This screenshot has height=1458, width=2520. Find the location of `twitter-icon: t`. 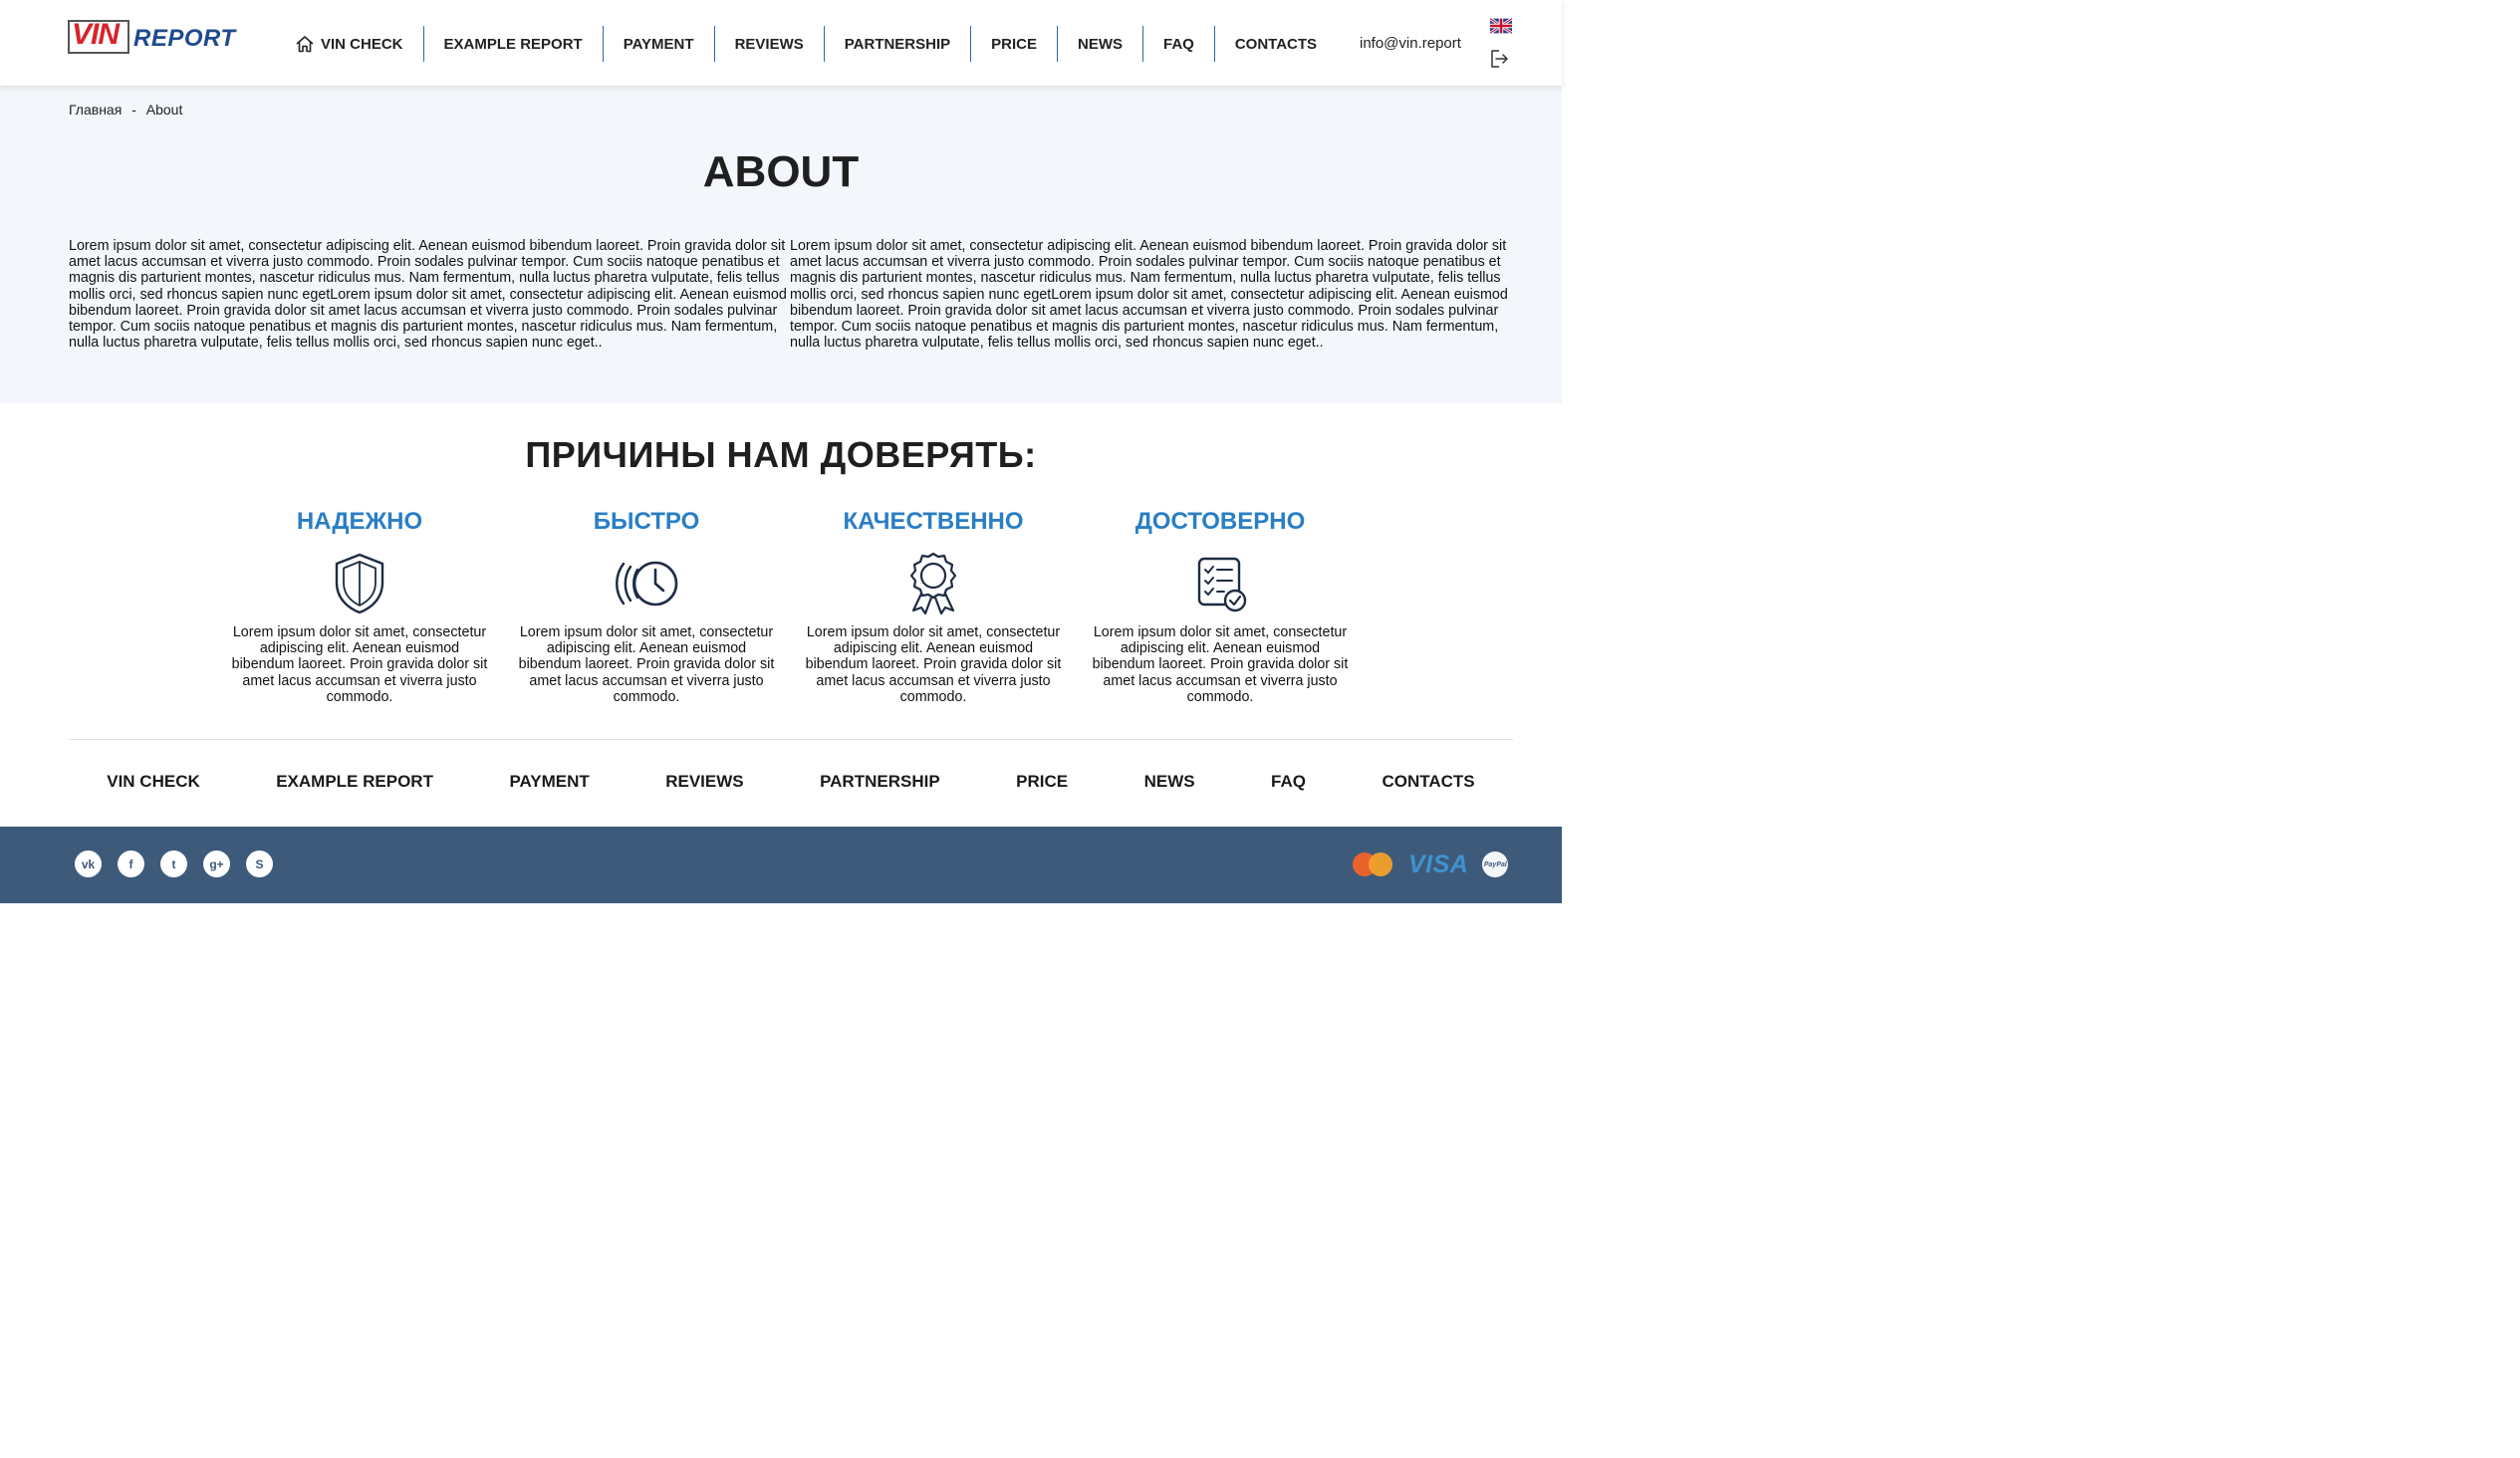

twitter-icon: t is located at coordinates (173, 864).